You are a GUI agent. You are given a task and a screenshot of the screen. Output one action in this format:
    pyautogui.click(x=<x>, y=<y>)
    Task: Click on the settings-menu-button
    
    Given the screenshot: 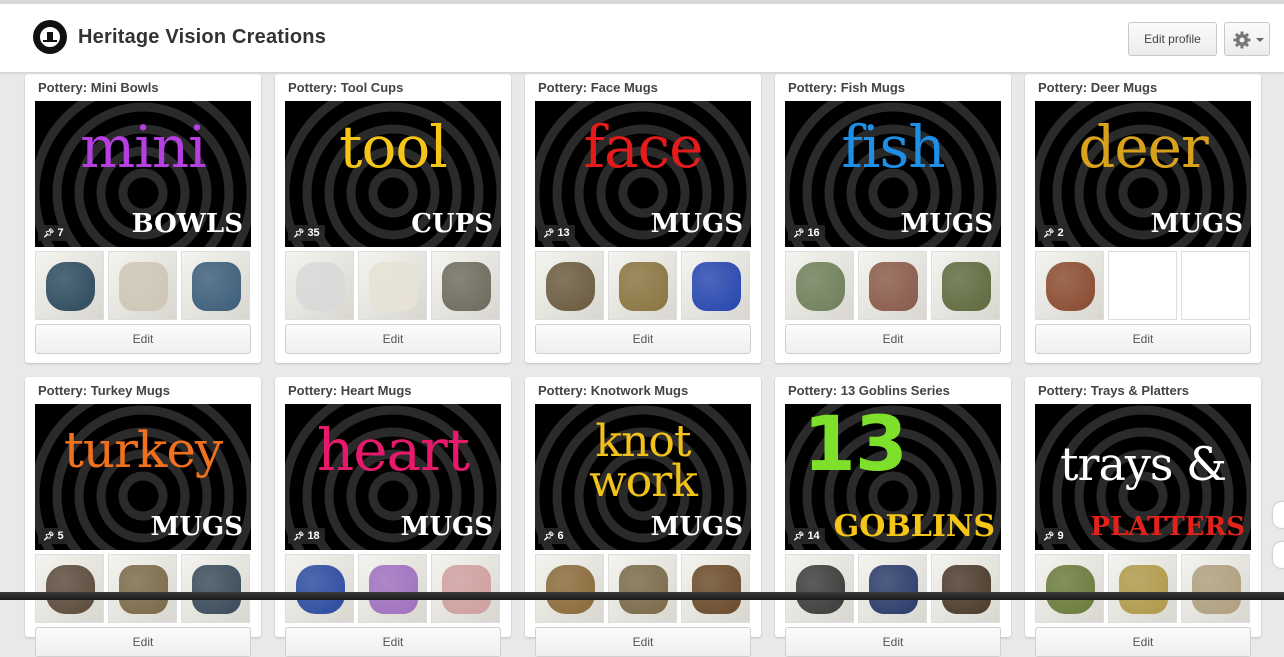 What is the action you would take?
    pyautogui.click(x=1247, y=39)
    